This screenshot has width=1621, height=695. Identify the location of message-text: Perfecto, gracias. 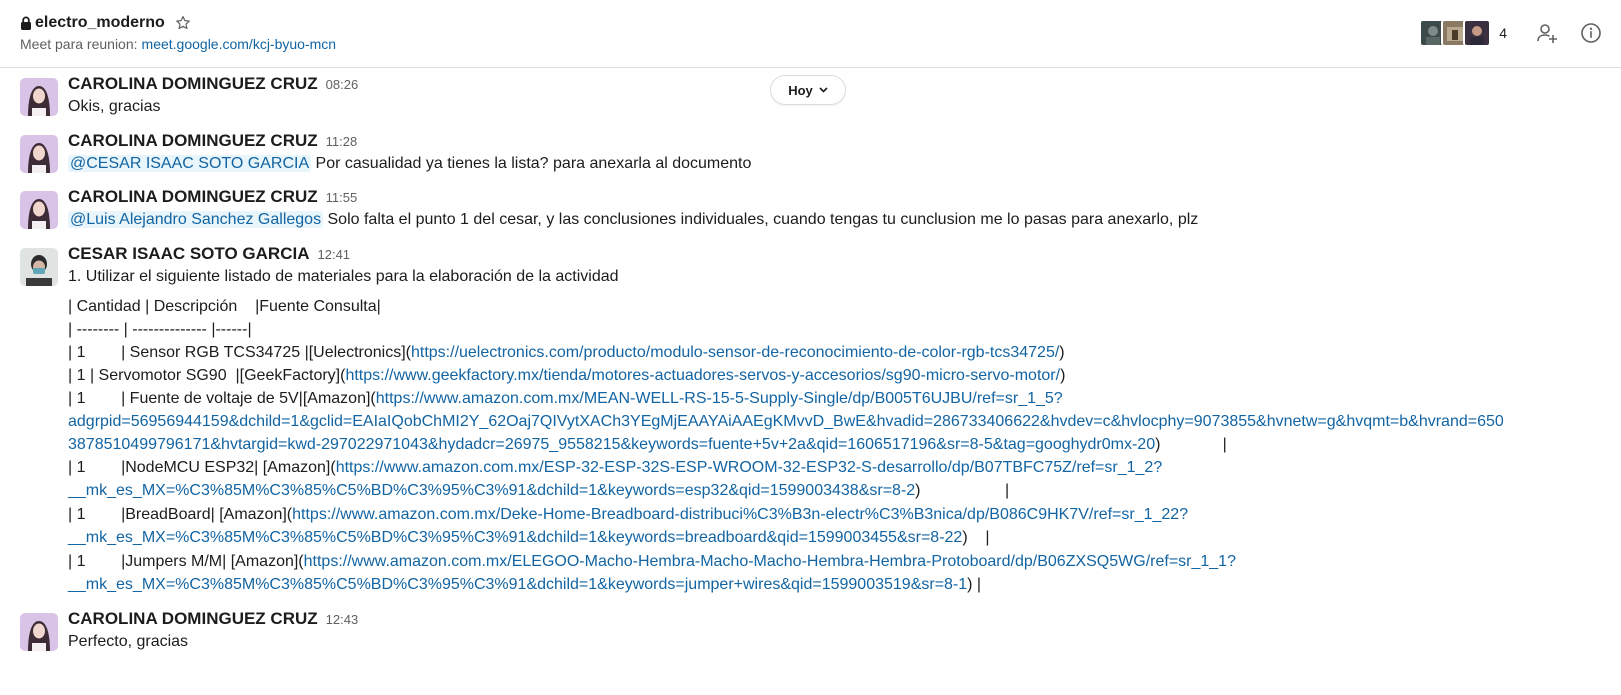
(128, 641).